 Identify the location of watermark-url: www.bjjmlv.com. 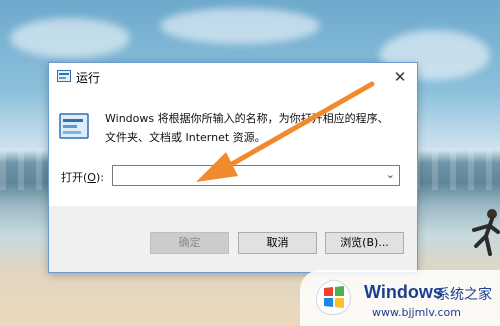
(416, 312).